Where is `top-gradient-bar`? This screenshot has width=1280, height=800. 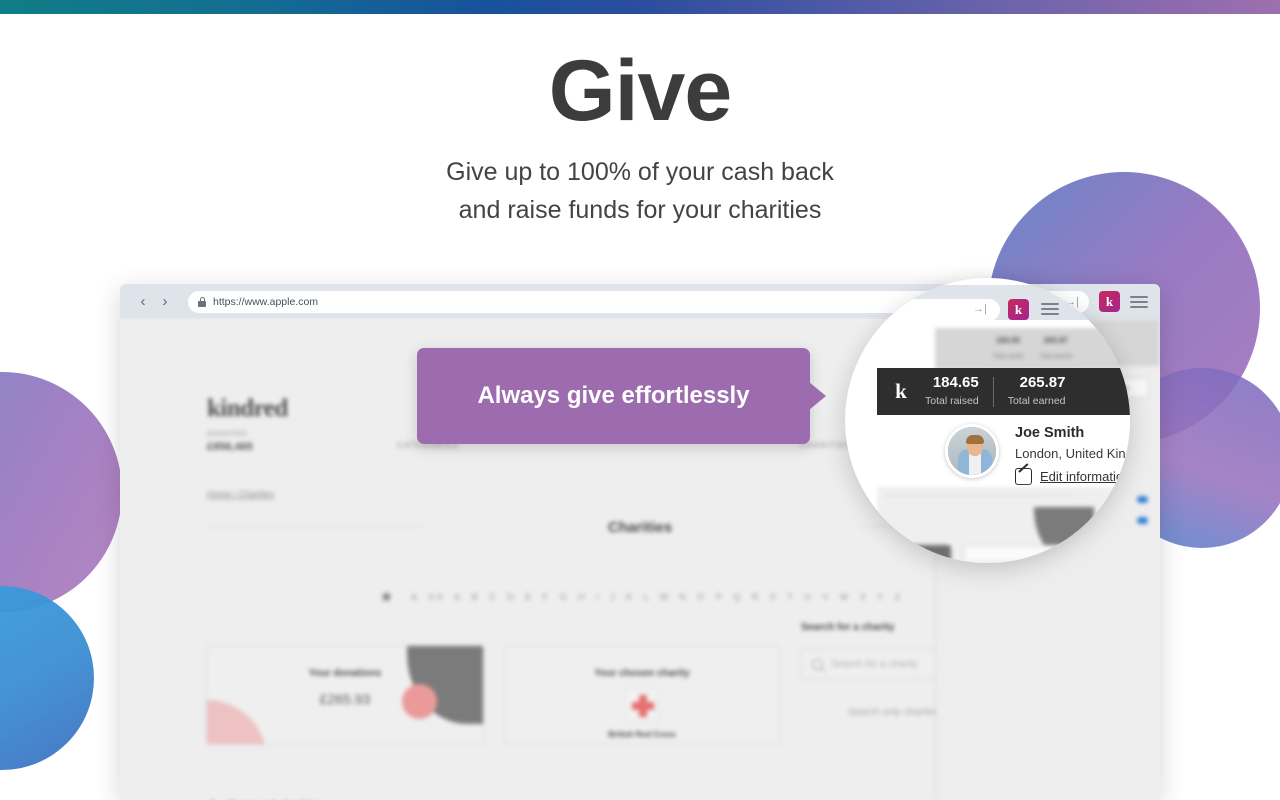
top-gradient-bar is located at coordinates (640, 7).